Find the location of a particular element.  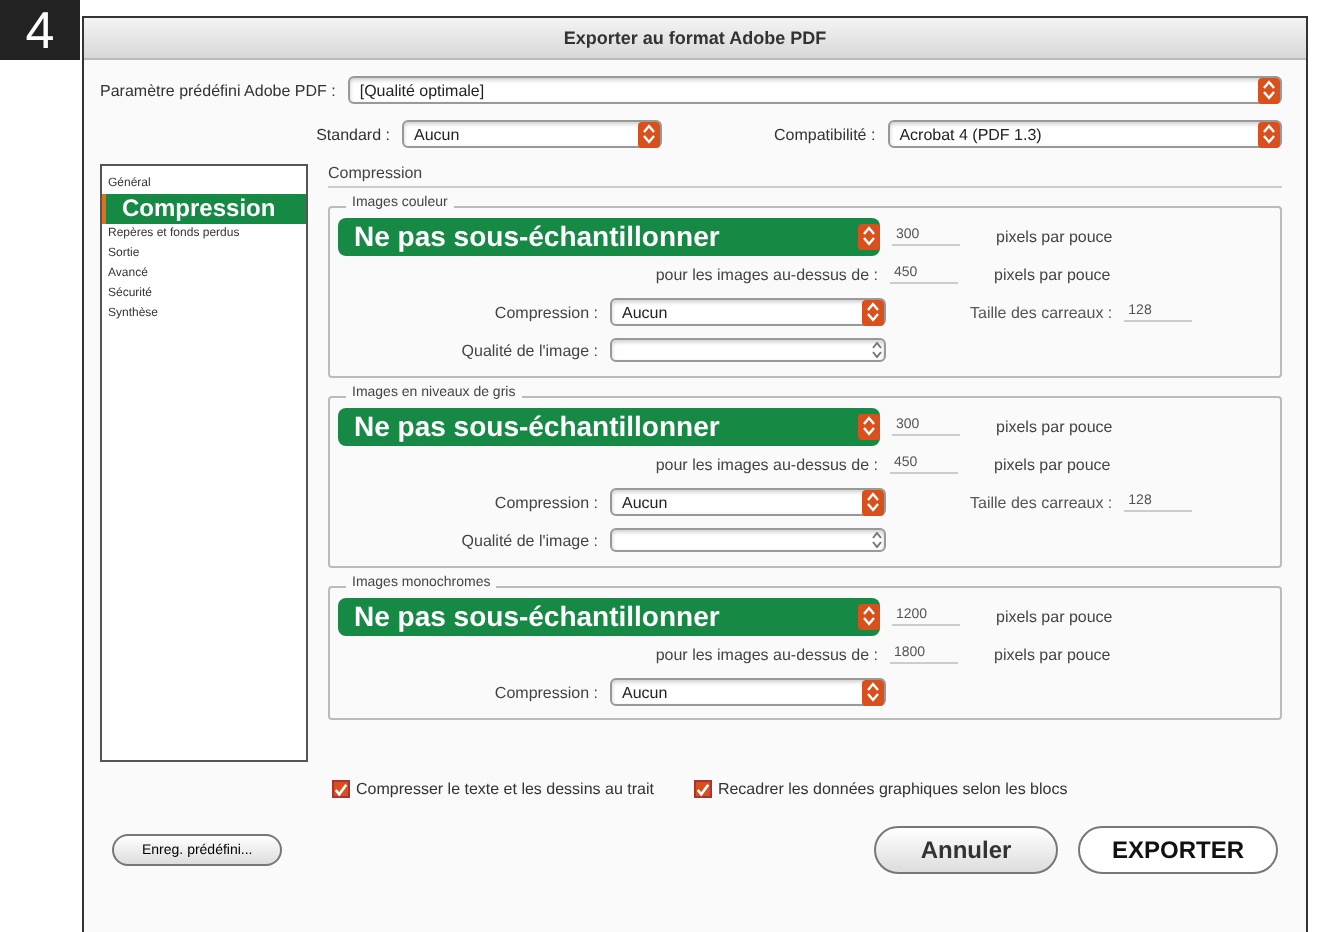

window-title: Exporter au format Adobe PDF is located at coordinates (695, 39).